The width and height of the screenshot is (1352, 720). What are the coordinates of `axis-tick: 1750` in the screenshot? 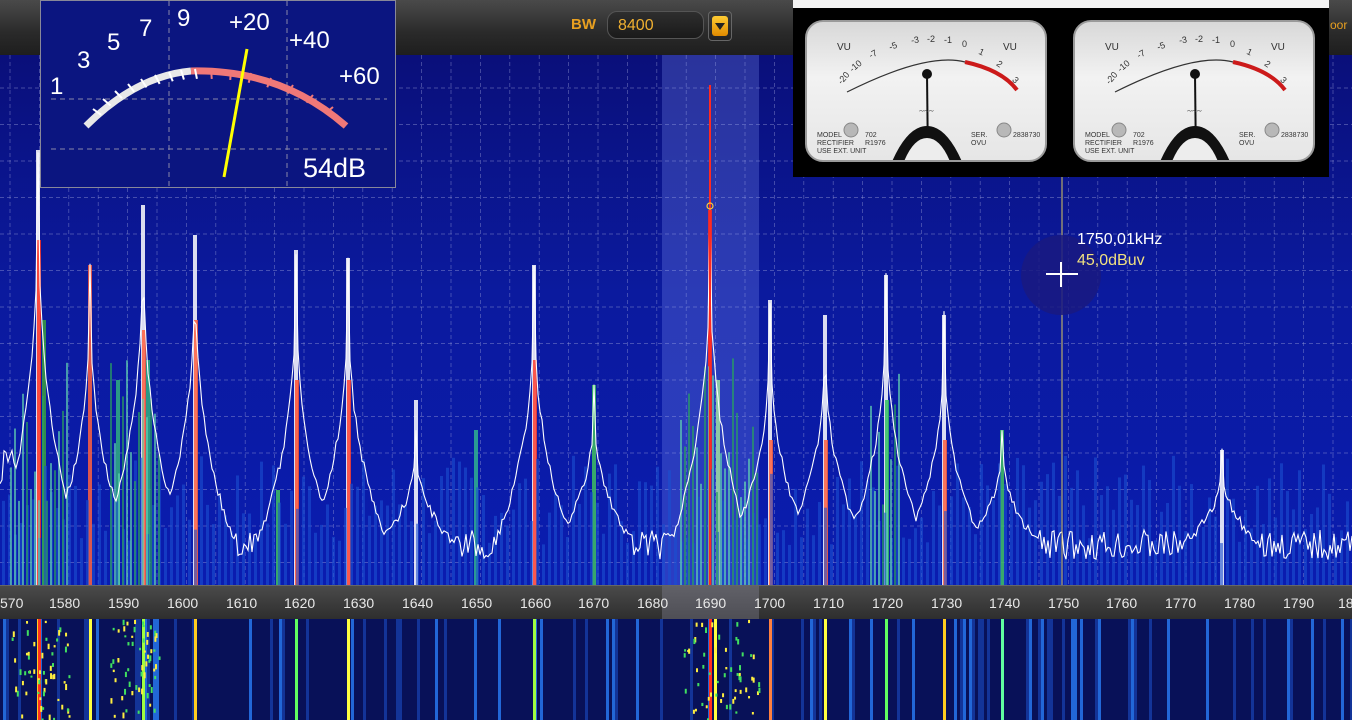 It's located at (1064, 603).